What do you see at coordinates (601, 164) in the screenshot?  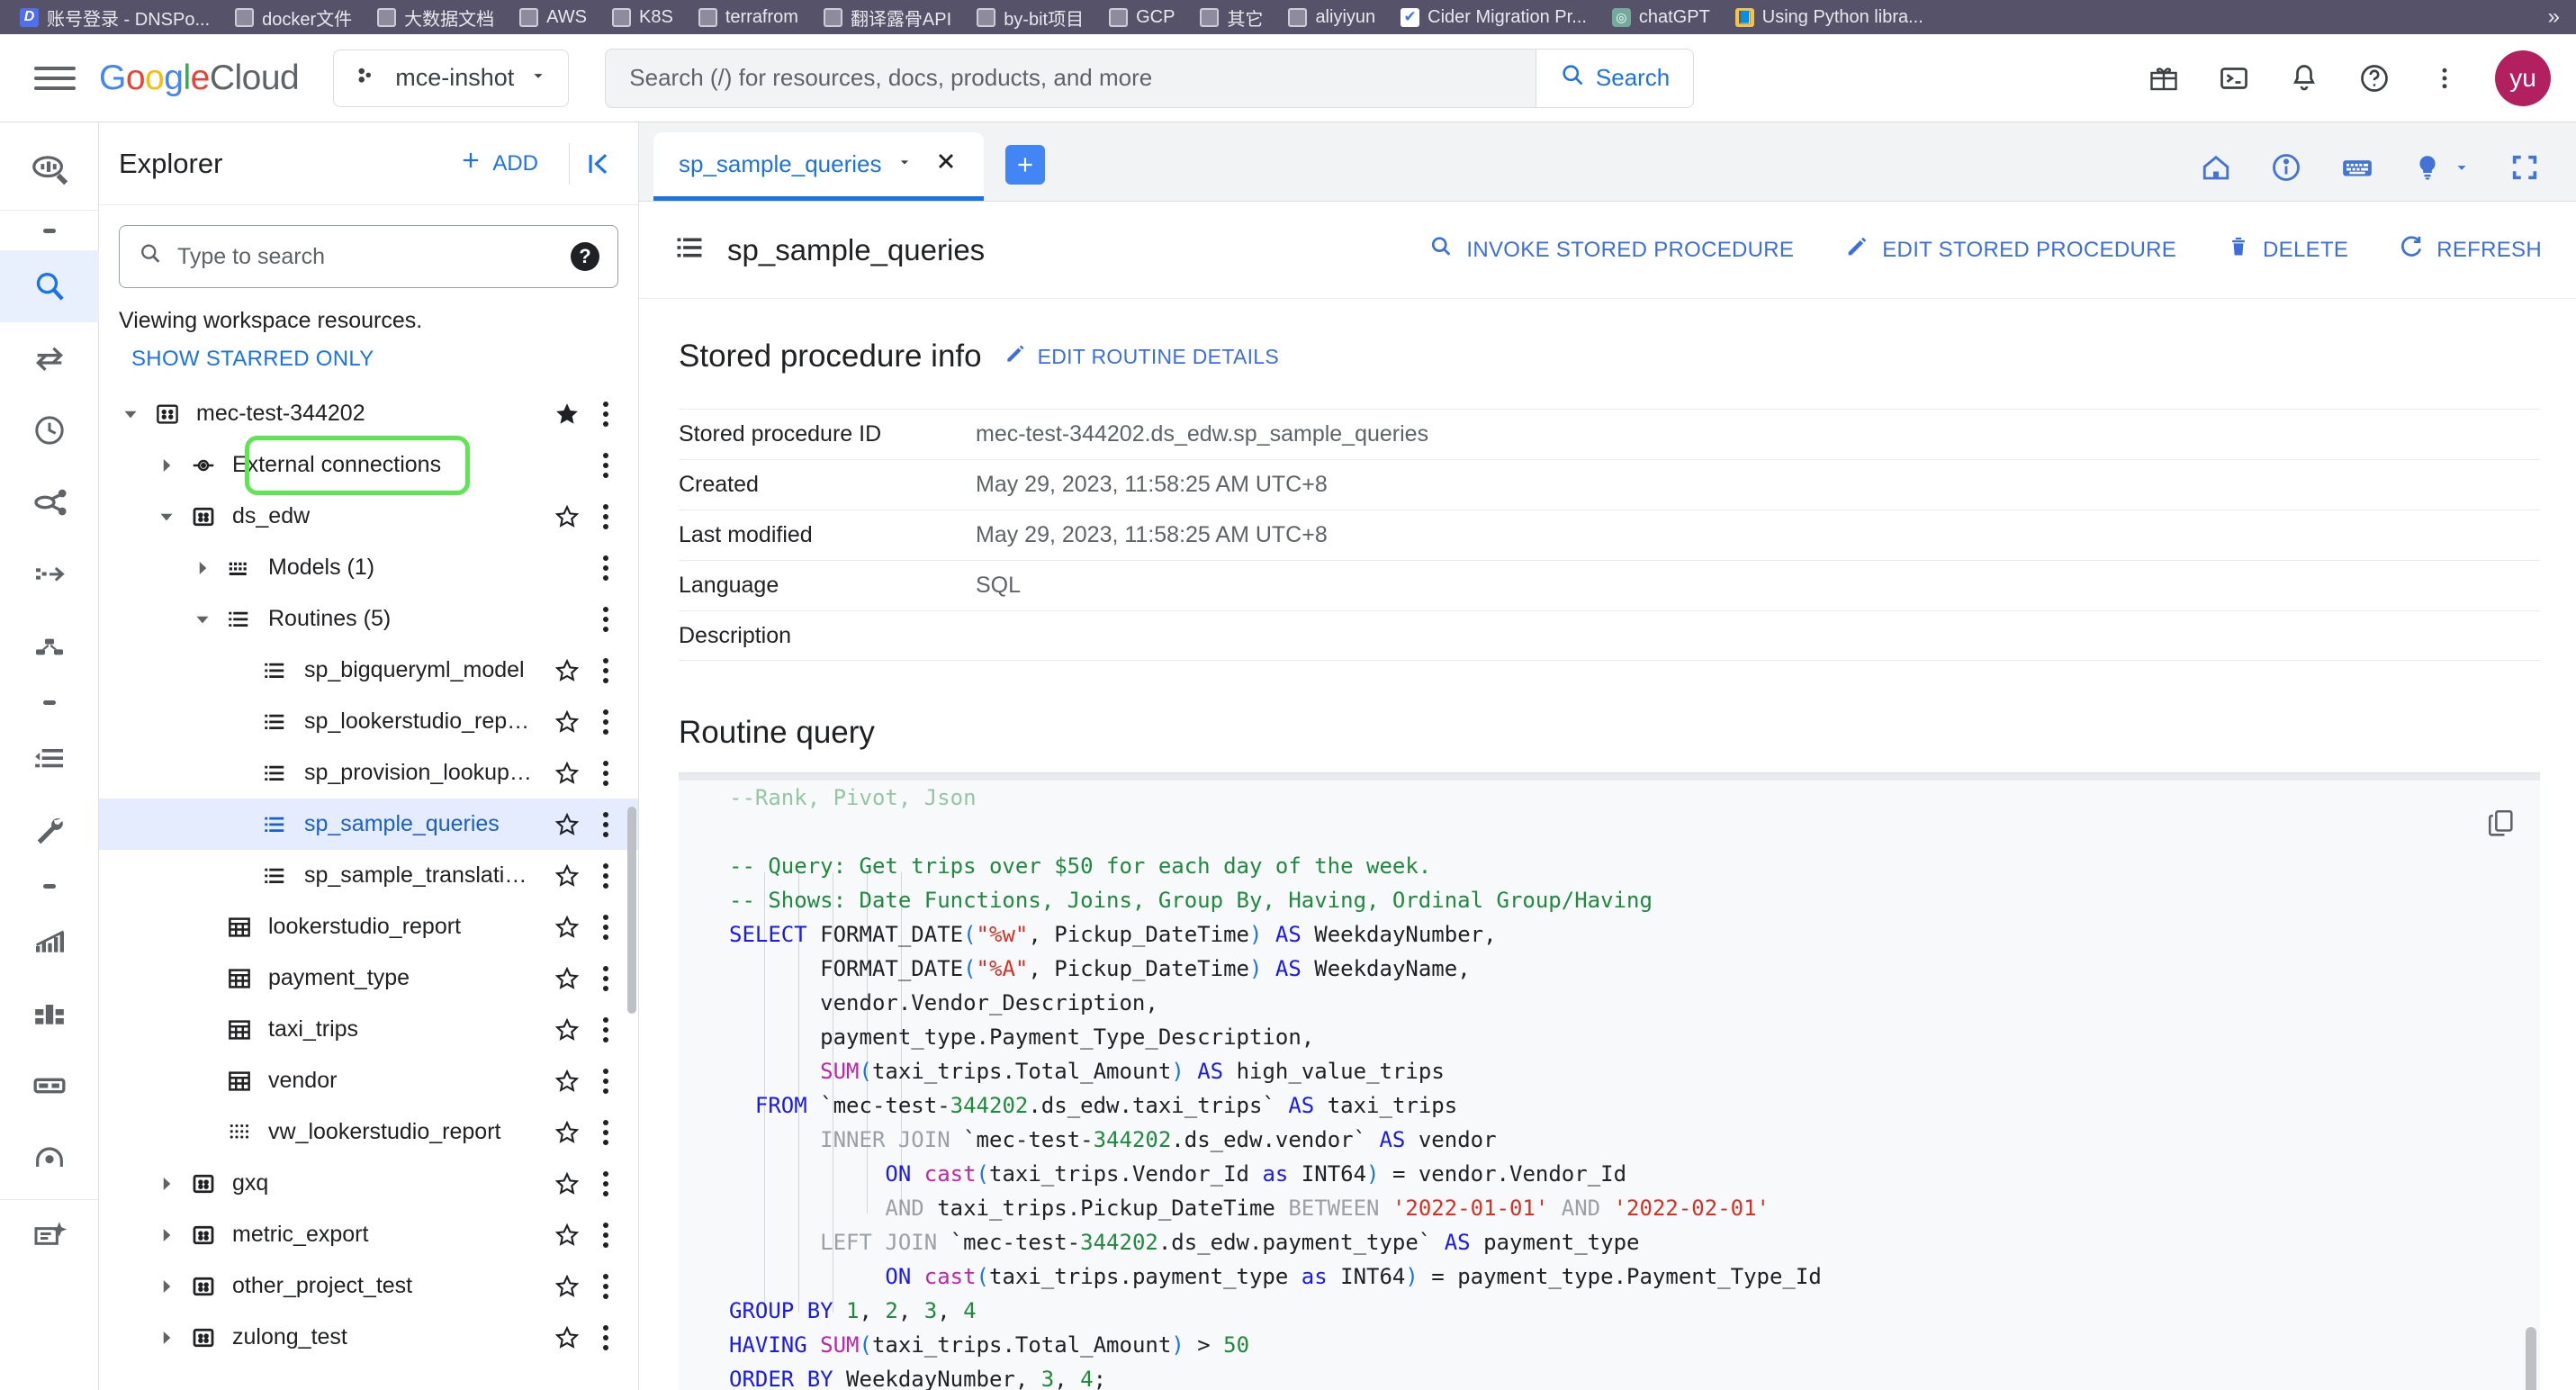 I see `collapse-panel-icon` at bounding box center [601, 164].